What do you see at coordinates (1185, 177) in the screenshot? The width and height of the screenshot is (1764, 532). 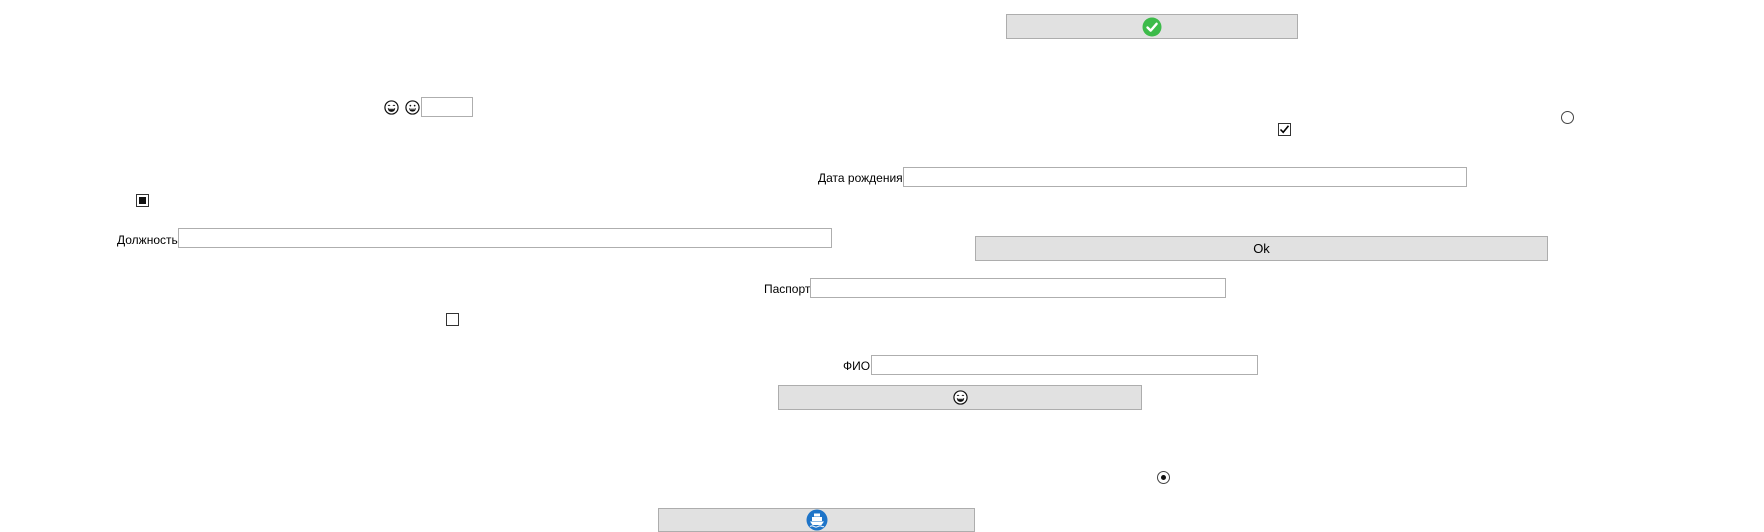 I see `birth-date-field` at bounding box center [1185, 177].